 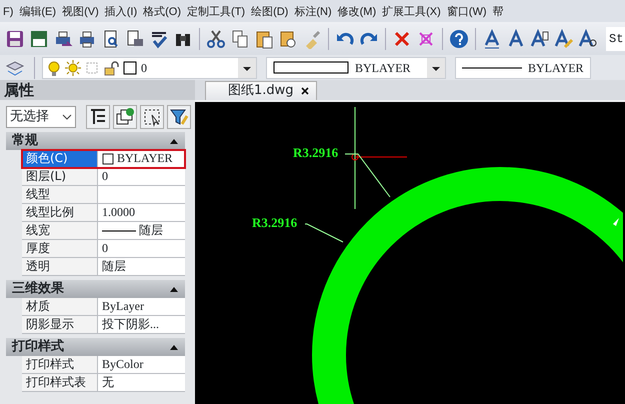 I want to click on menu-item: F), so click(x=8, y=11).